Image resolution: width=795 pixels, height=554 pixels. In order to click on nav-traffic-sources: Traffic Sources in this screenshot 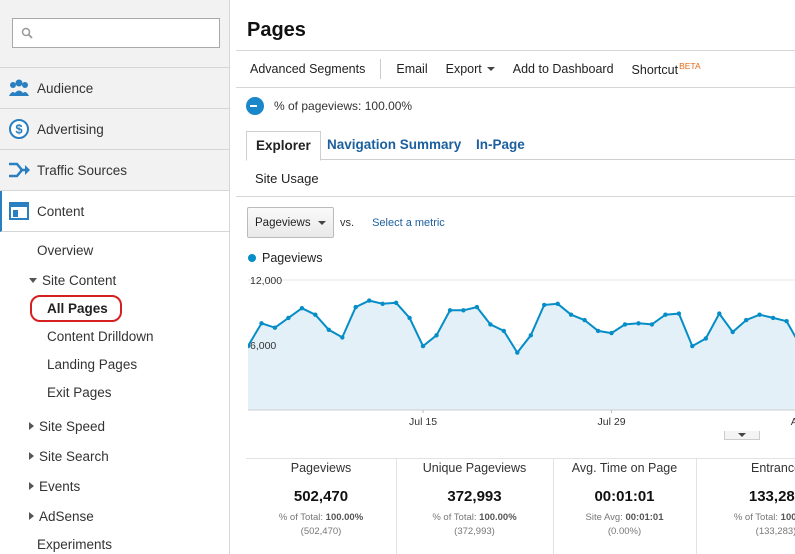, I will do `click(114, 170)`.